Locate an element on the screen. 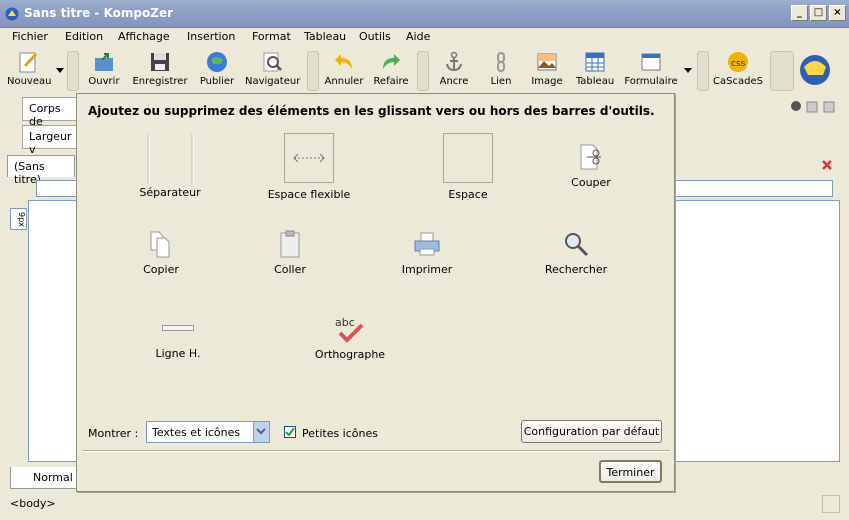  browse-button: Navigateur is located at coordinates (272, 71).